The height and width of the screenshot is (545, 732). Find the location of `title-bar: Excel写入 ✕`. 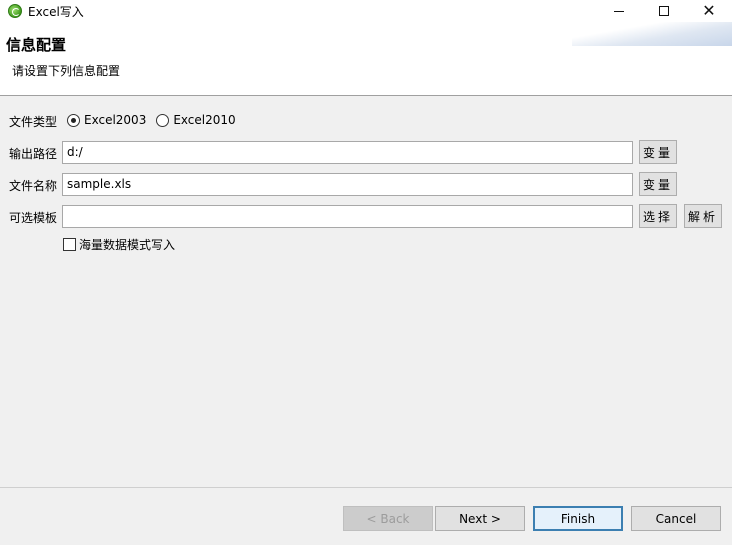

title-bar: Excel写入 ✕ is located at coordinates (366, 11).